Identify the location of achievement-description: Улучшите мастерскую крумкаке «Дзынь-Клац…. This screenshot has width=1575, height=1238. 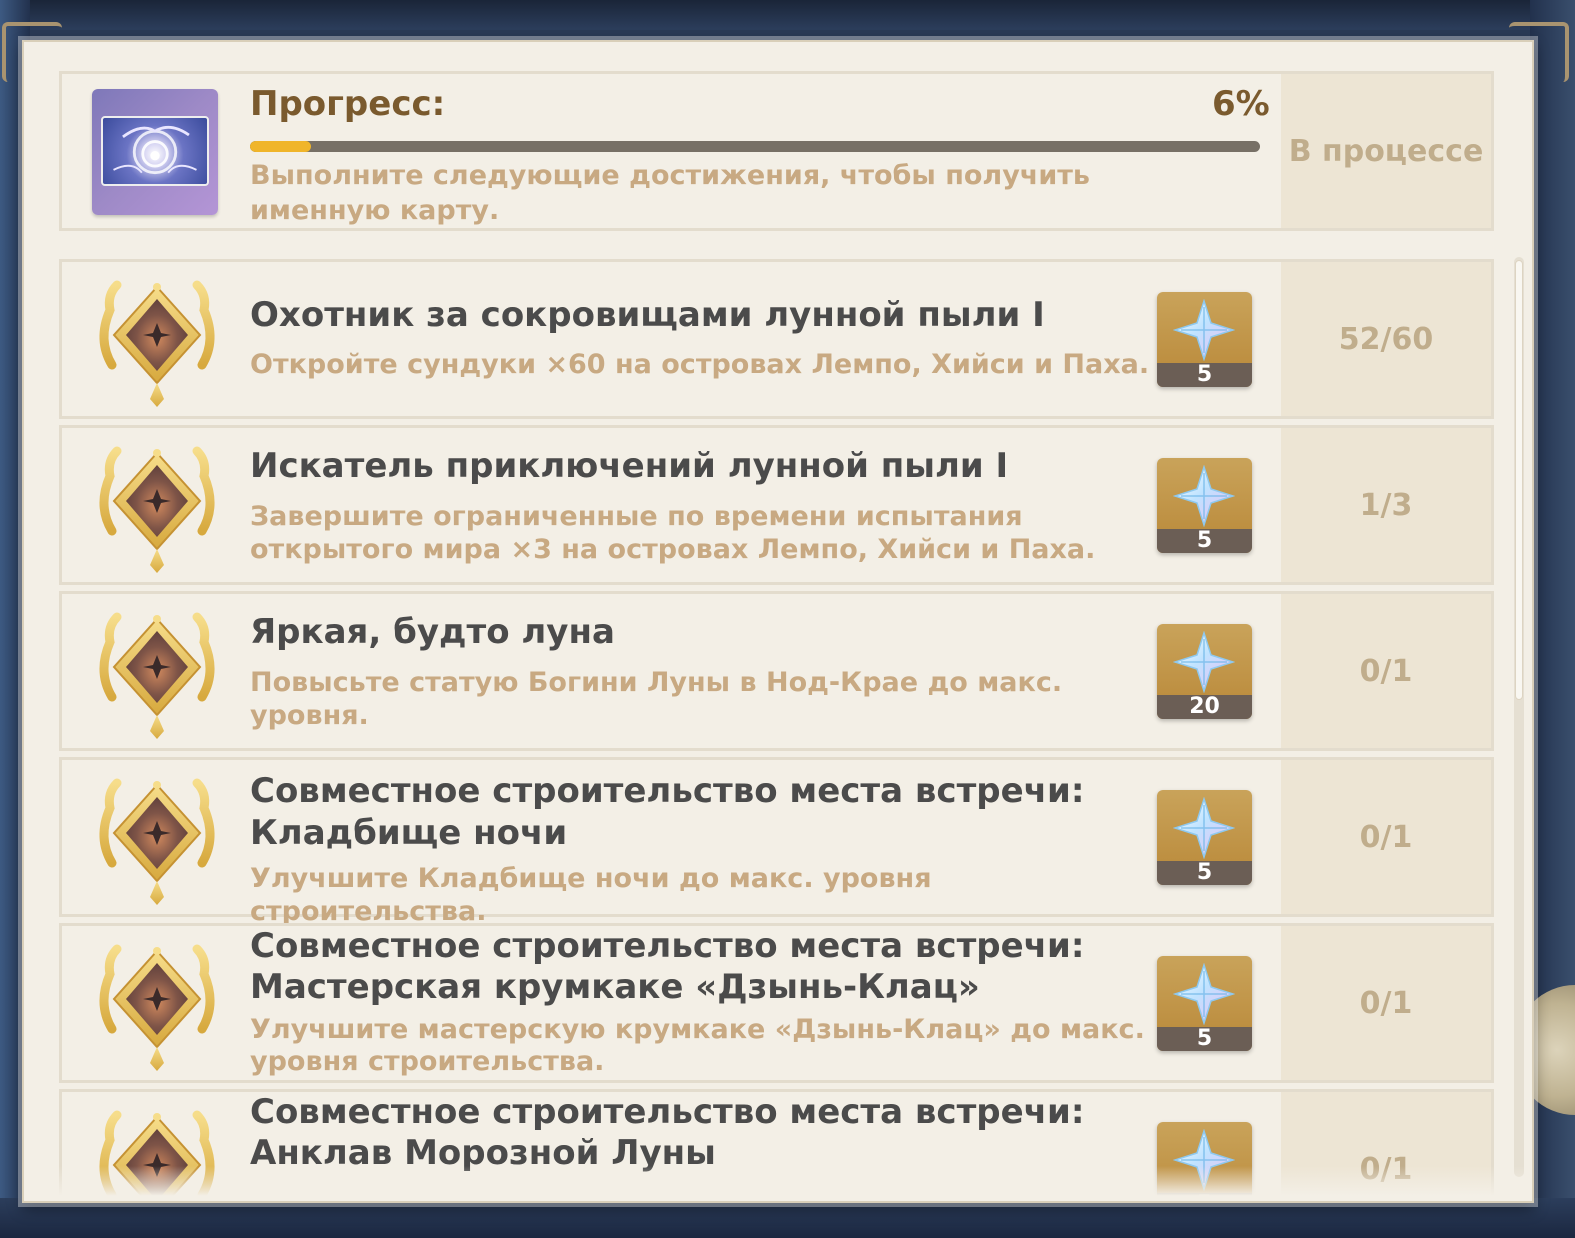
(697, 1045).